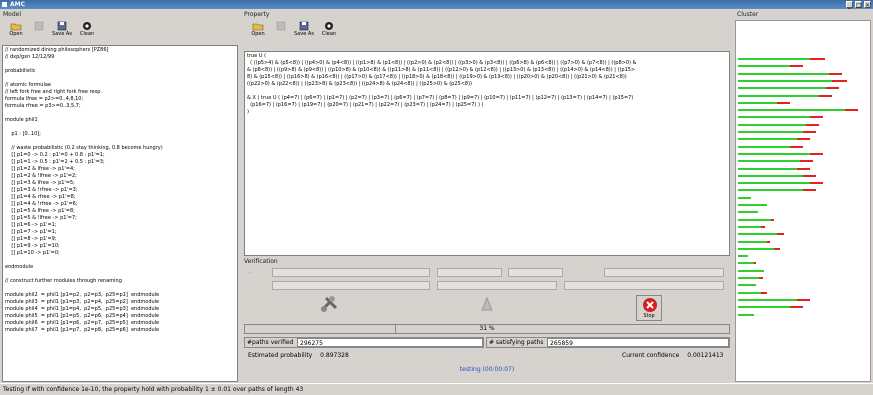  Describe the element at coordinates (41, 218) in the screenshot. I see `code-line: [] p1=5 & !lfree -> p1'=7;` at that location.